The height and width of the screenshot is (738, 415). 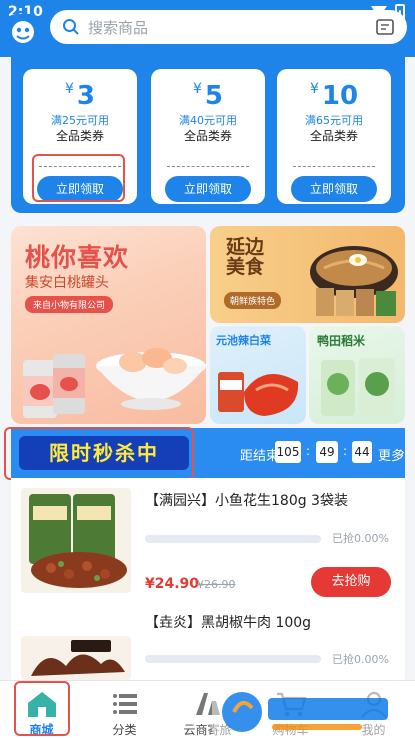 I want to click on coupon-card: ¥3 满25元可用 全品类券 立即领取, so click(x=80, y=136).